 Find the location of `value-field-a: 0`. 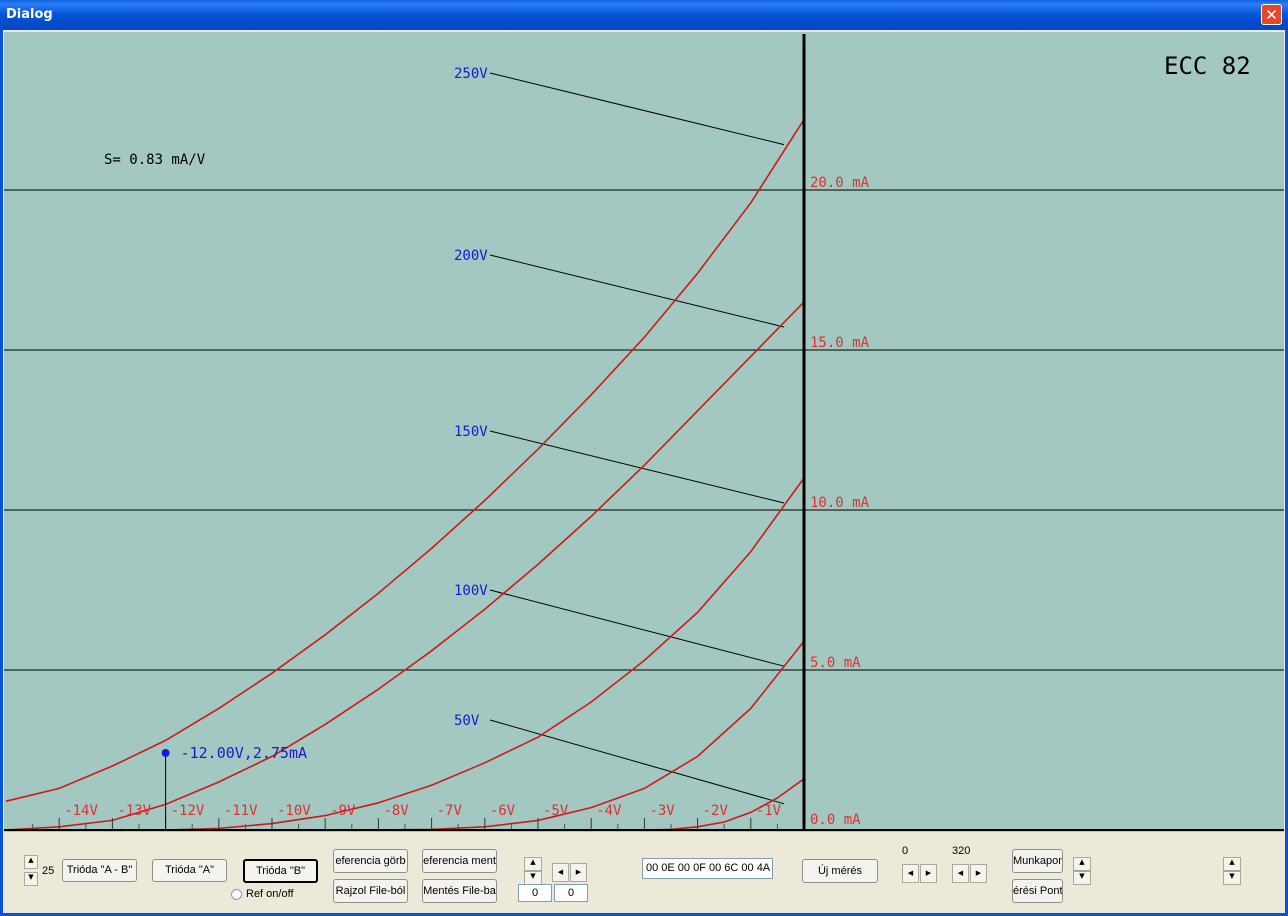

value-field-a: 0 is located at coordinates (535, 893).